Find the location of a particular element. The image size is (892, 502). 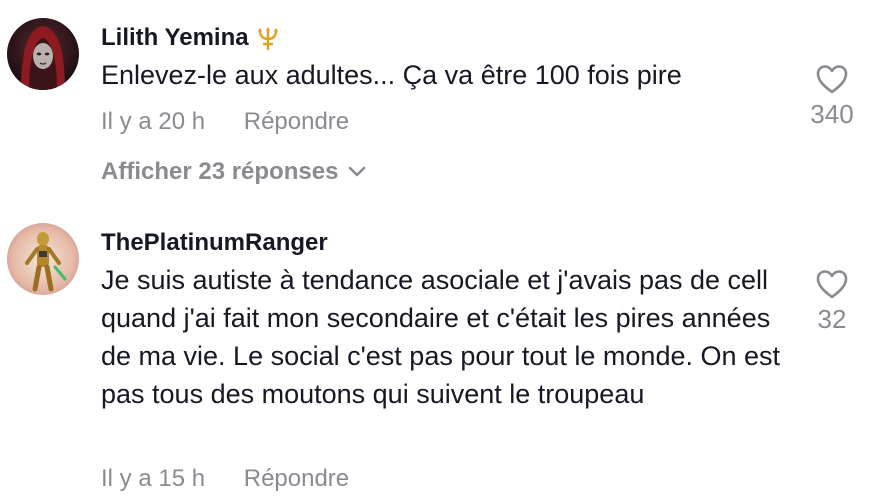

view-replies-label: Afficher 23 réponses is located at coordinates (219, 172).